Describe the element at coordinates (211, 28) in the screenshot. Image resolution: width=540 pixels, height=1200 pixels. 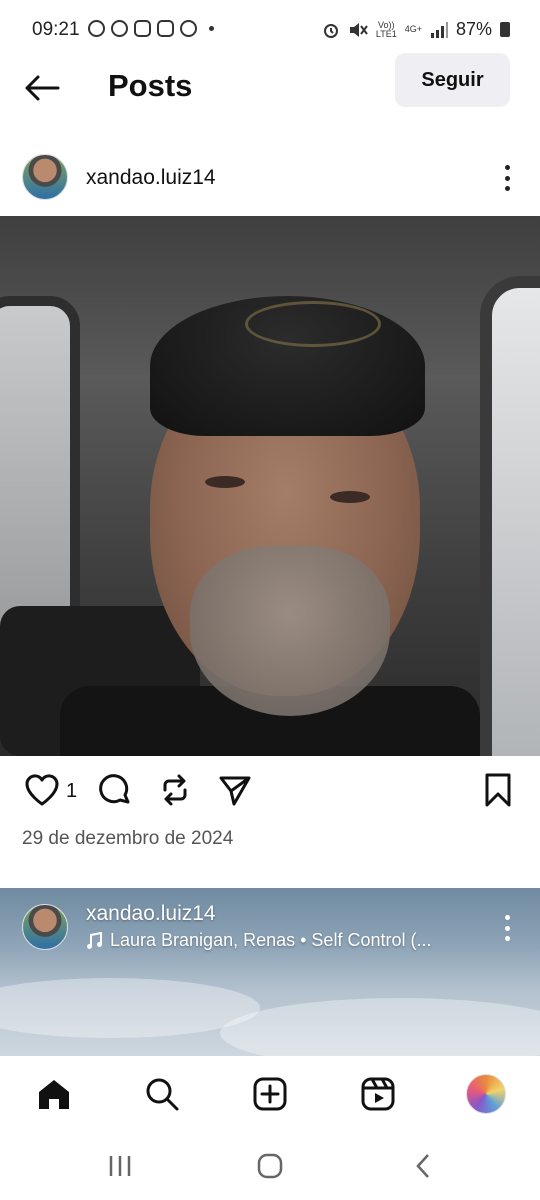
I see `more-notifications-icon` at that location.